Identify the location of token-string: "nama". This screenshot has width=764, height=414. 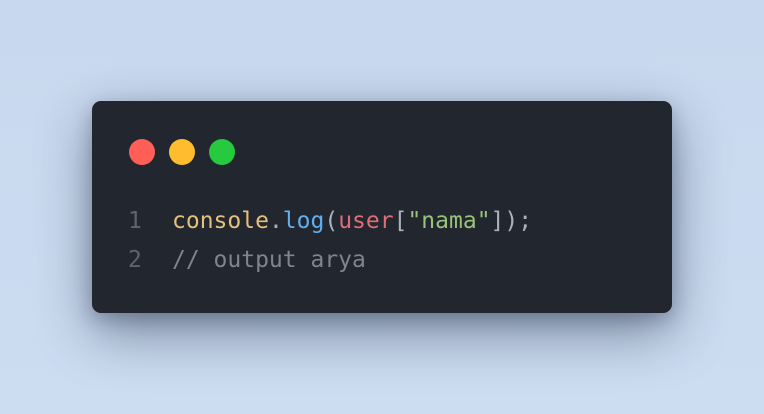
(449, 221).